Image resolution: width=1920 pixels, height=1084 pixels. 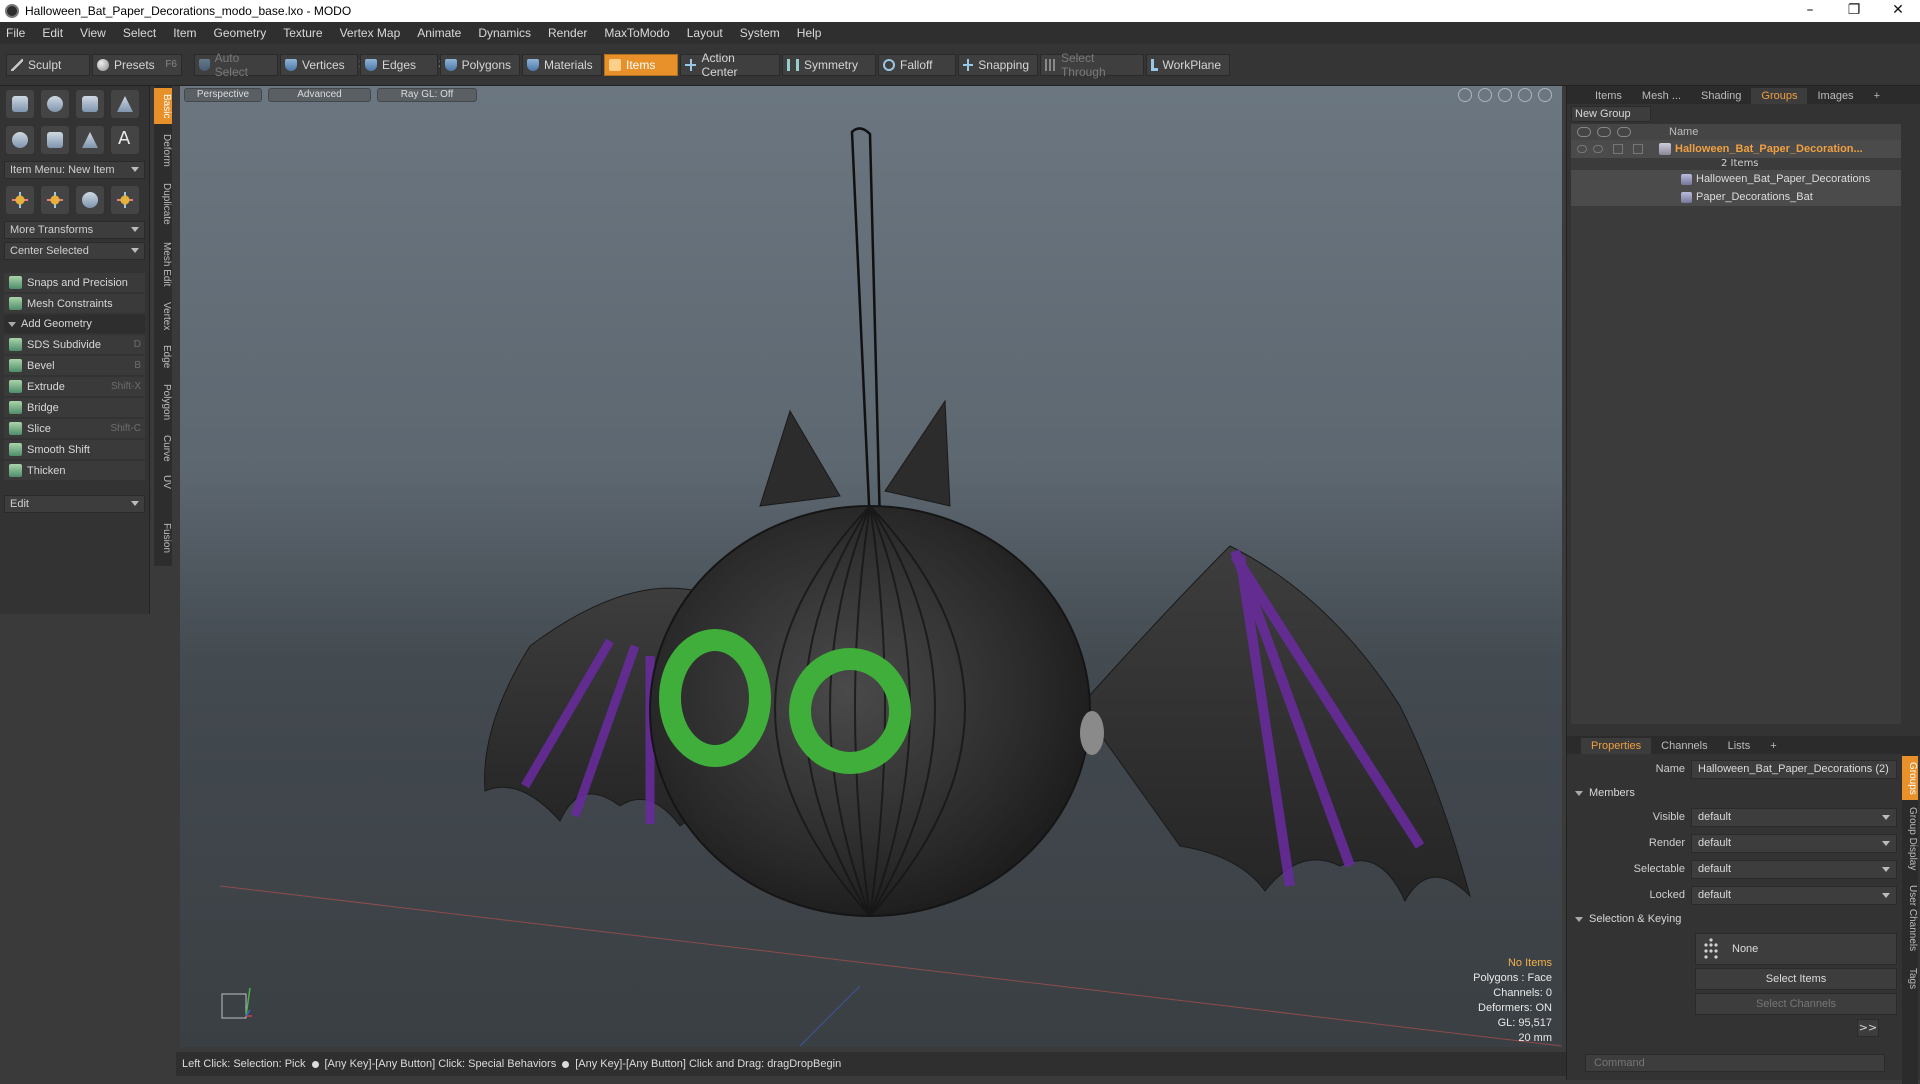 I want to click on add-tab-button: +, so click(x=1877, y=96).